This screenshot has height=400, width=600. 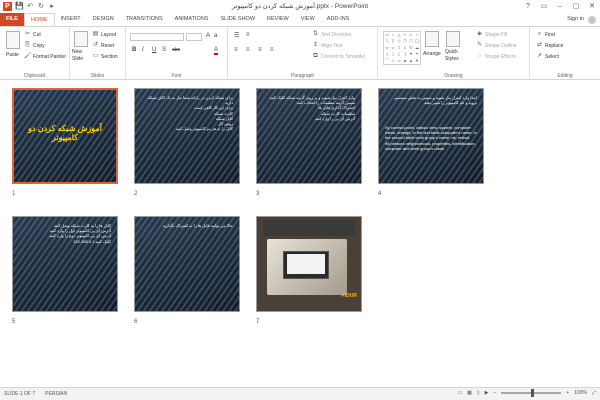 What do you see at coordinates (549, 45) in the screenshot?
I see `replace-button: ⇄ Replace` at bounding box center [549, 45].